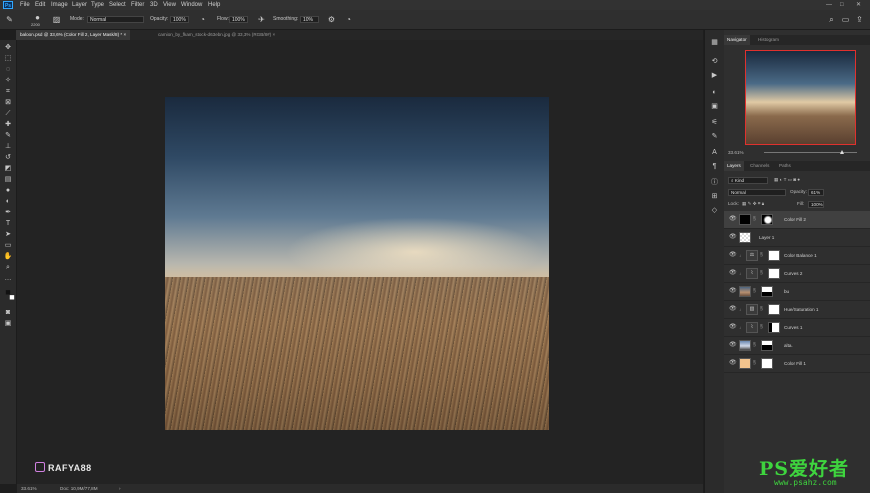 The width and height of the screenshot is (870, 493). Describe the element at coordinates (8, 80) in the screenshot. I see `quick-select-tool-icon: ✧` at that location.